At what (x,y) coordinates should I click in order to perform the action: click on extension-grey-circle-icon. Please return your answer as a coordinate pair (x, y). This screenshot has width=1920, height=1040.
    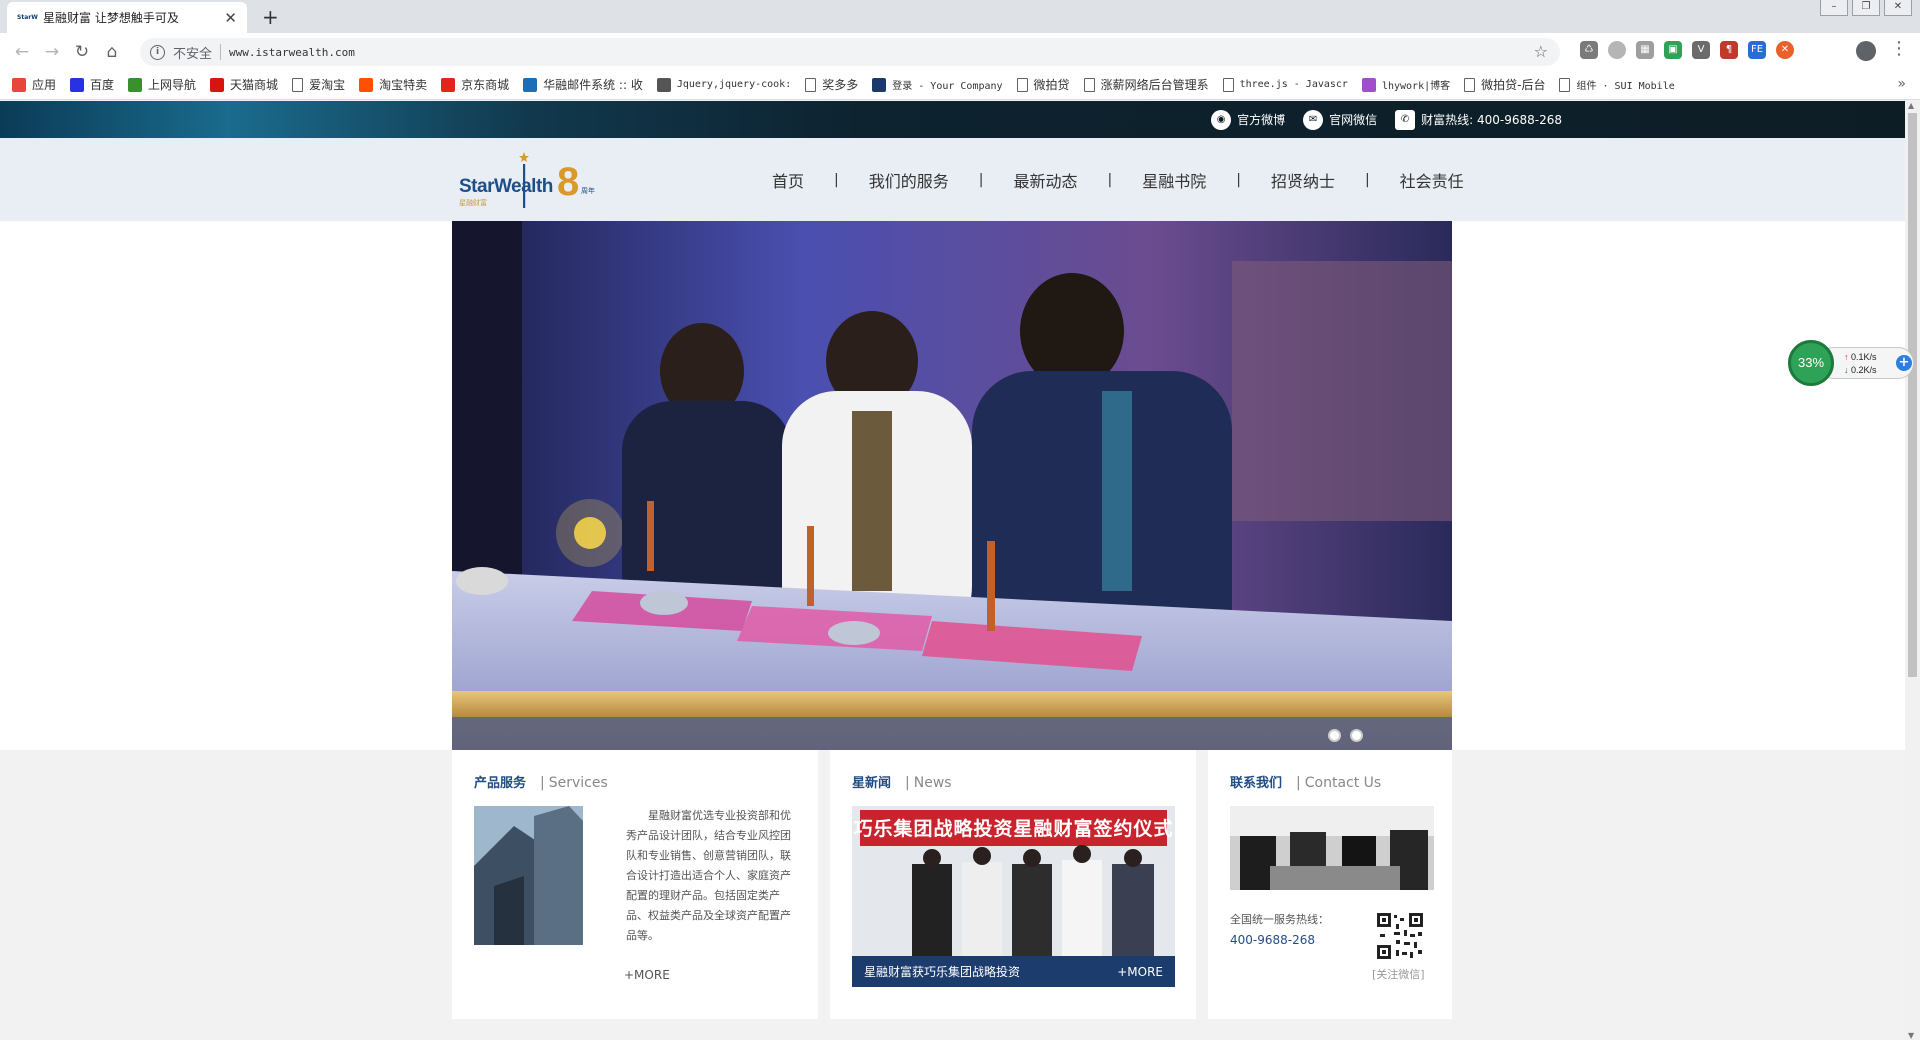
    Looking at the image, I should click on (1617, 50).